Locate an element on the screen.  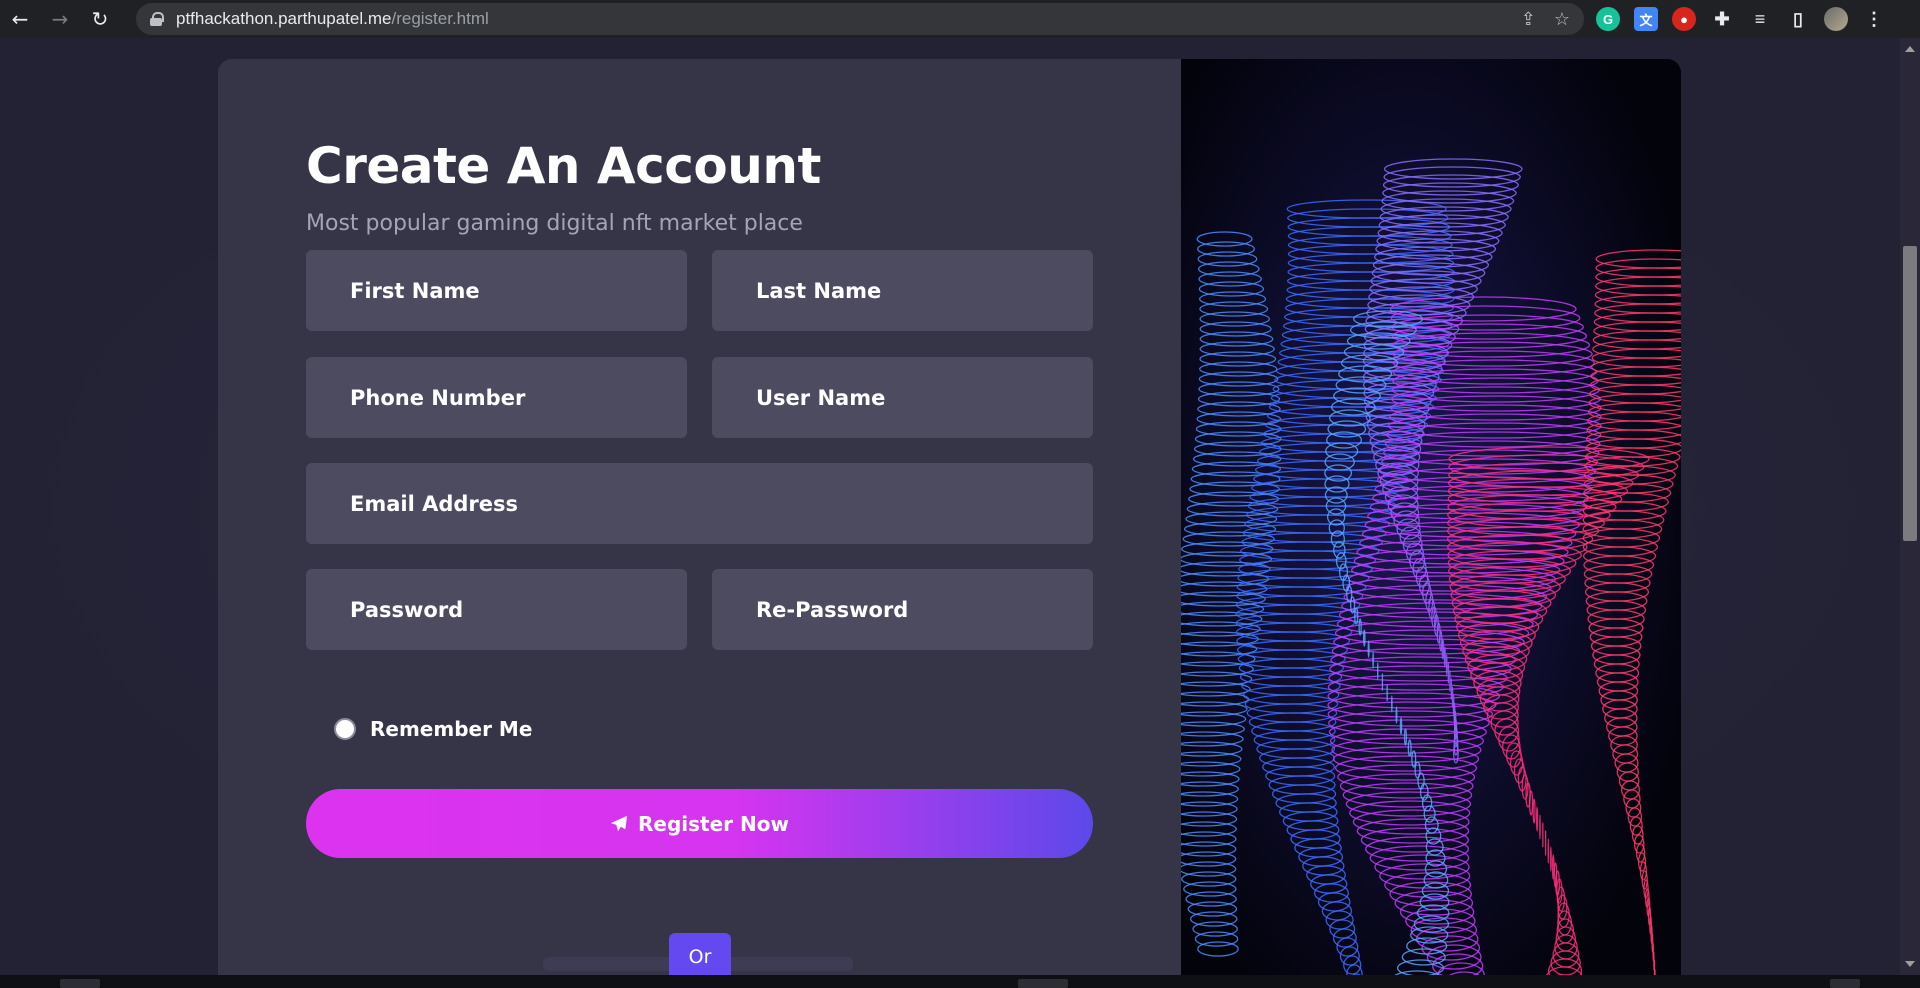
register-now-button: Register Now is located at coordinates (699, 823).